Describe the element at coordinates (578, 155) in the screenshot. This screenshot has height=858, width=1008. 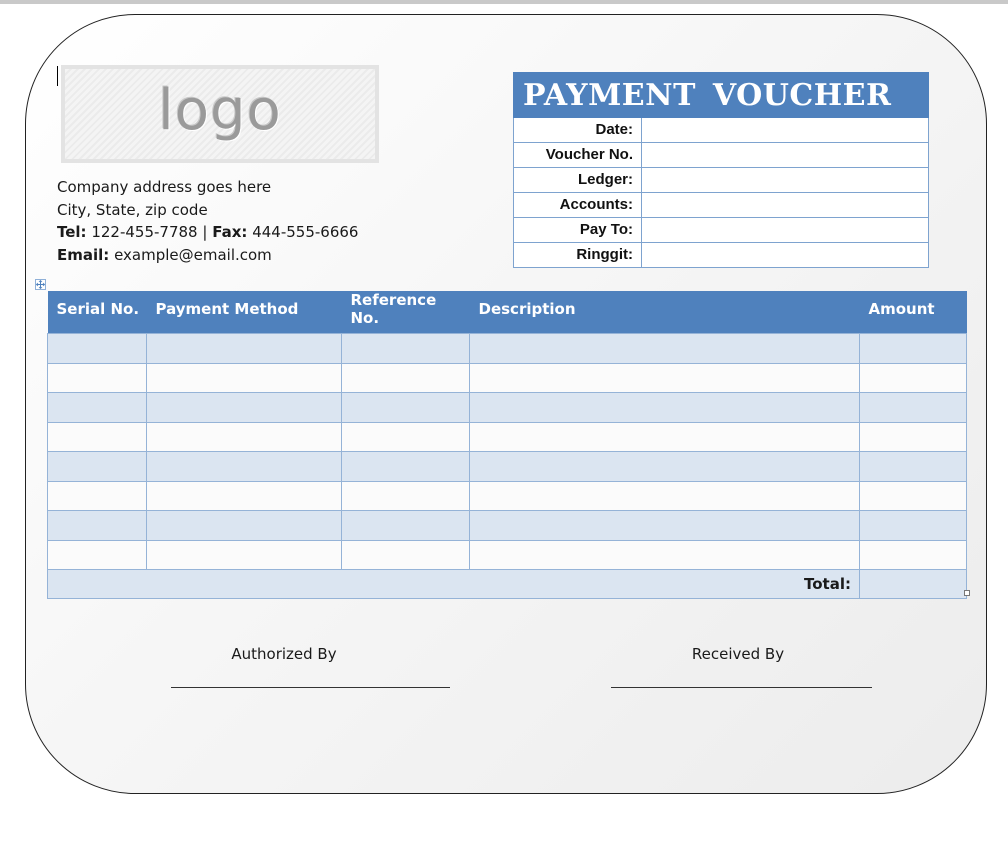
I see `voucher-field-label: Voucher No.` at that location.